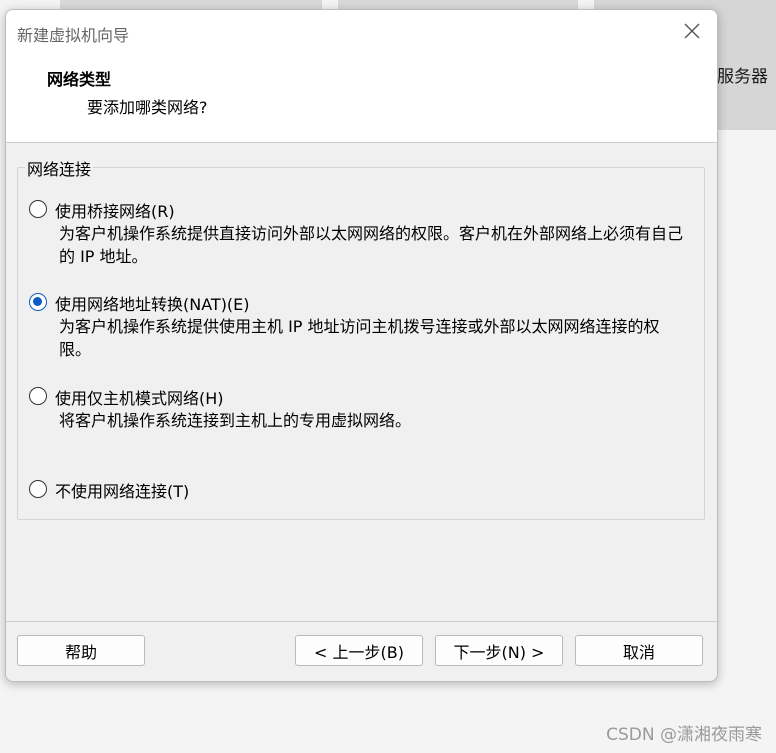 Image resolution: width=776 pixels, height=753 pixels. What do you see at coordinates (152, 303) in the screenshot?
I see `option-nat-label: 使用网络地址转换(NAT)(E)` at bounding box center [152, 303].